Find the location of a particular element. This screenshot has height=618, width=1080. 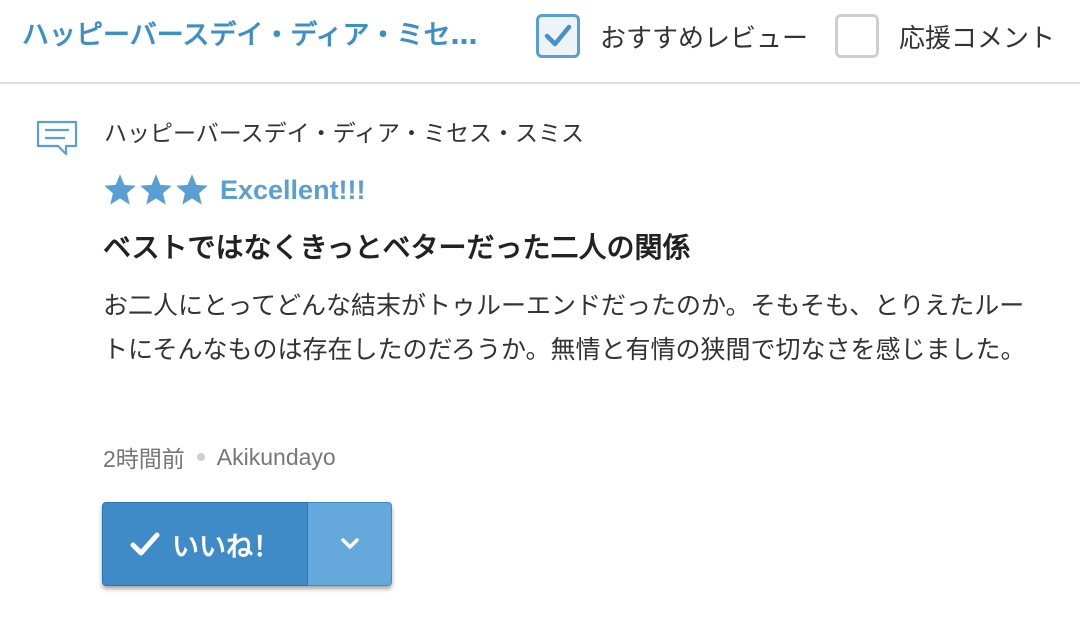

like-dropdown-button is located at coordinates (350, 544).